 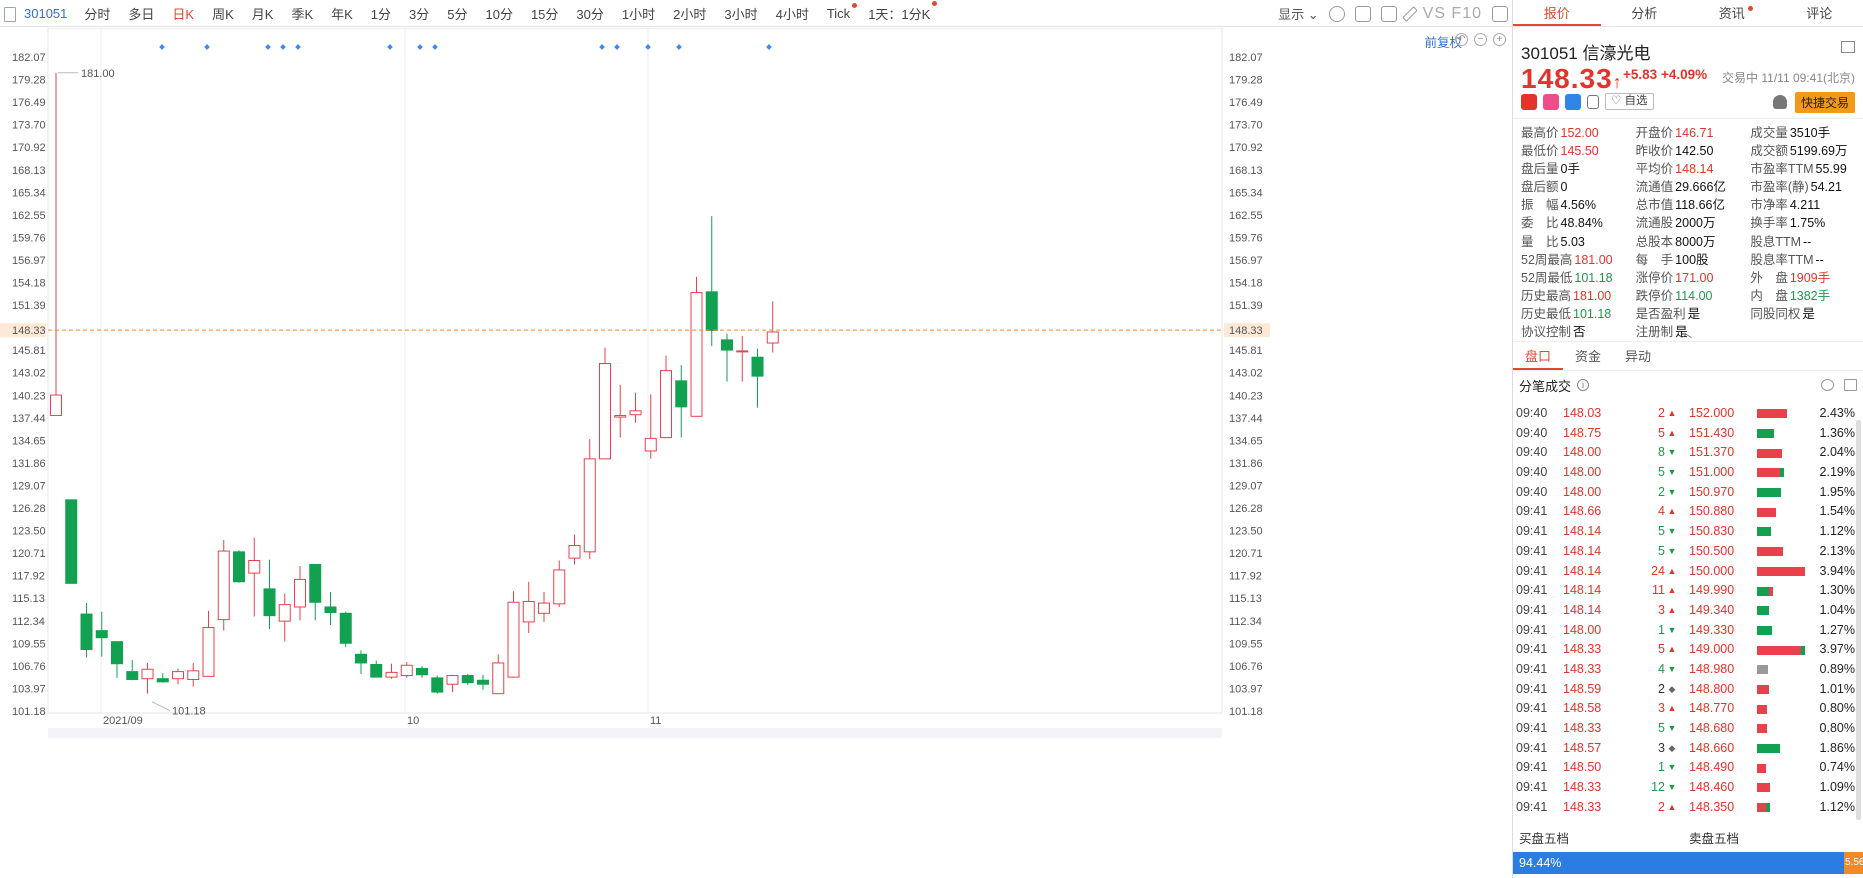 I want to click on stat-label: 量 比, so click(x=1540, y=241).